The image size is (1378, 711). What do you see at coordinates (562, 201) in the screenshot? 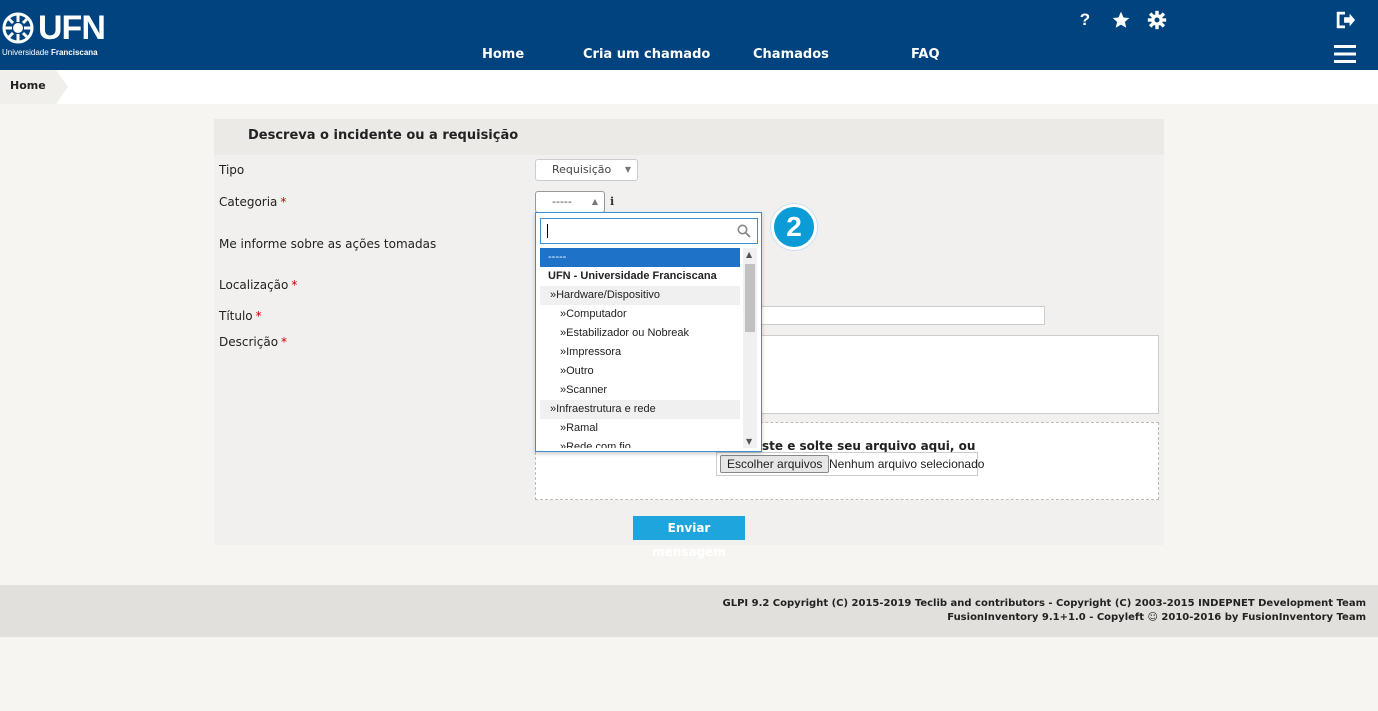
I see `categoria-value: -----` at bounding box center [562, 201].